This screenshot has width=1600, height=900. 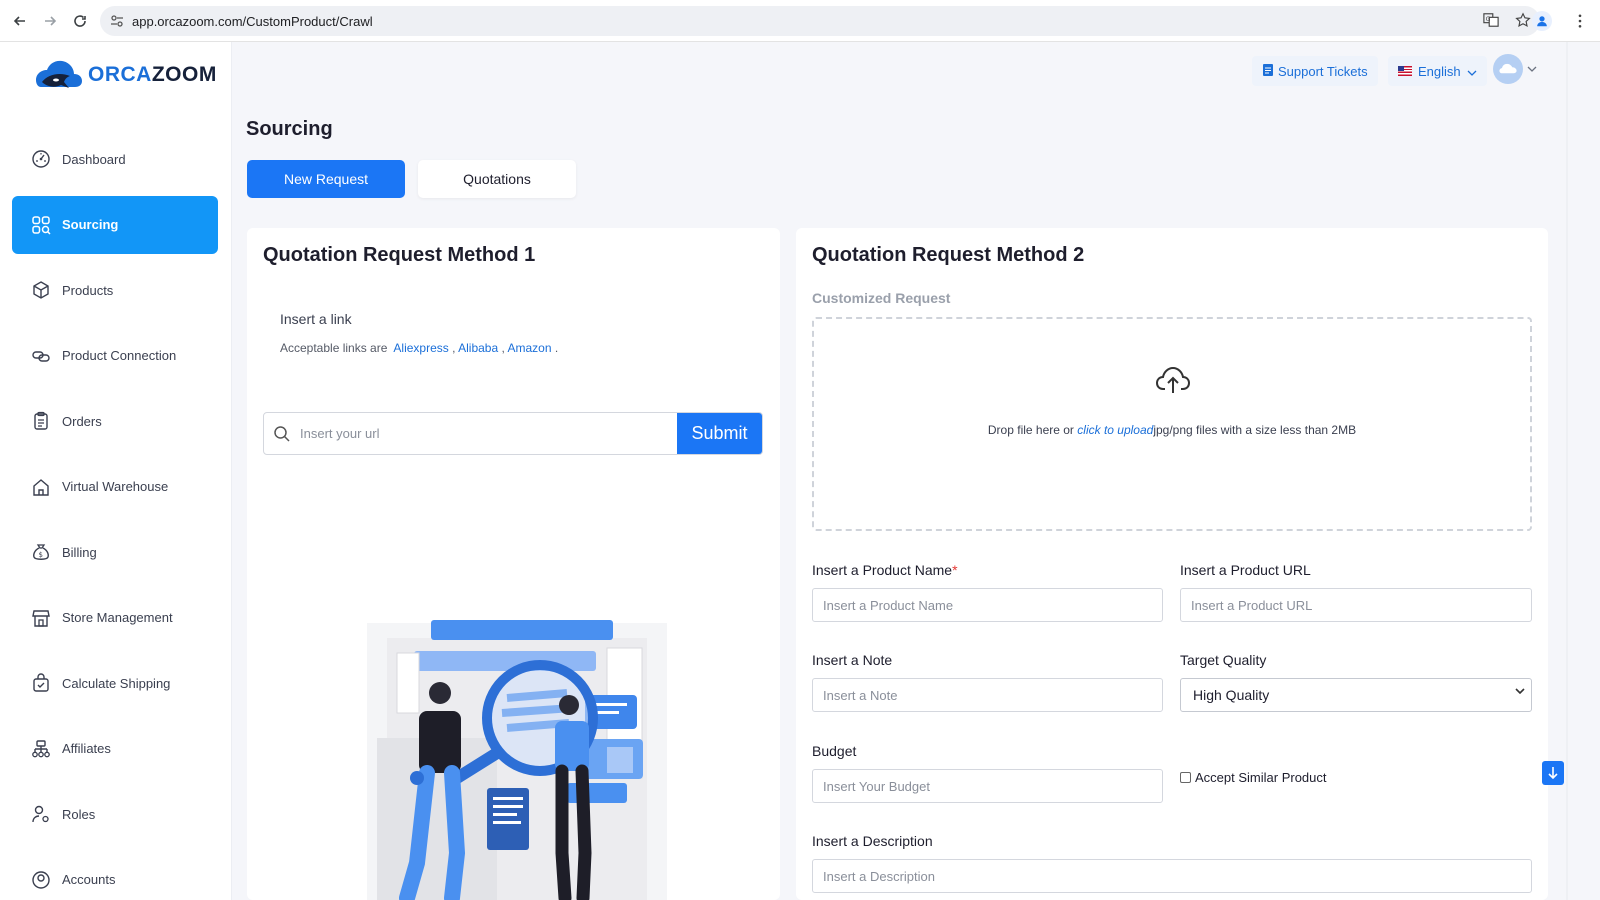 What do you see at coordinates (488, 433) in the screenshot?
I see `url-input` at bounding box center [488, 433].